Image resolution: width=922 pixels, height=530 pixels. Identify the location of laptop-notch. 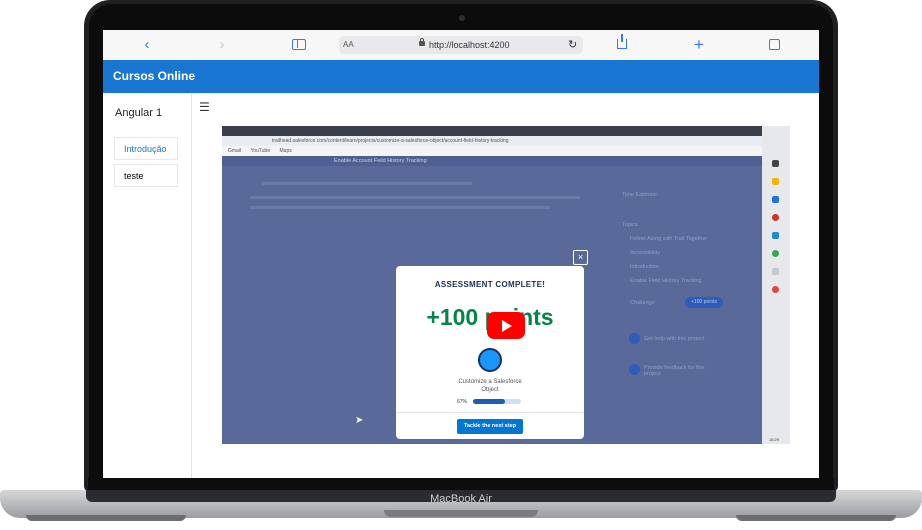
(461, 513).